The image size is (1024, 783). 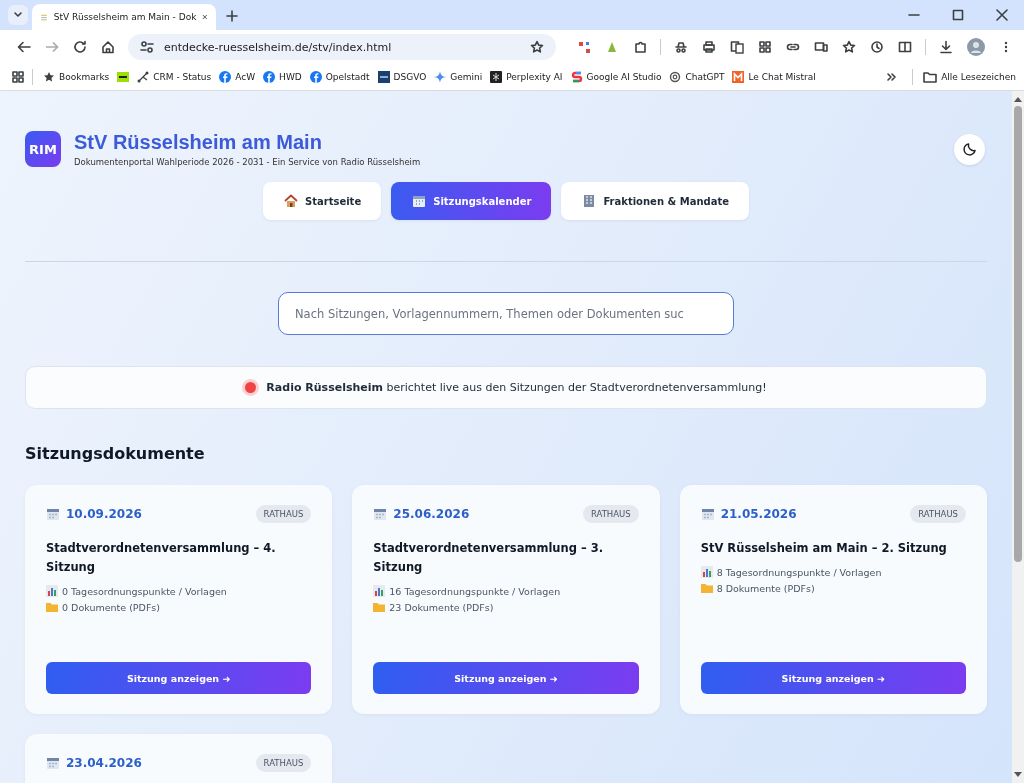 What do you see at coordinates (774, 77) in the screenshot?
I see `bookmark: Le Chat Mistral` at bounding box center [774, 77].